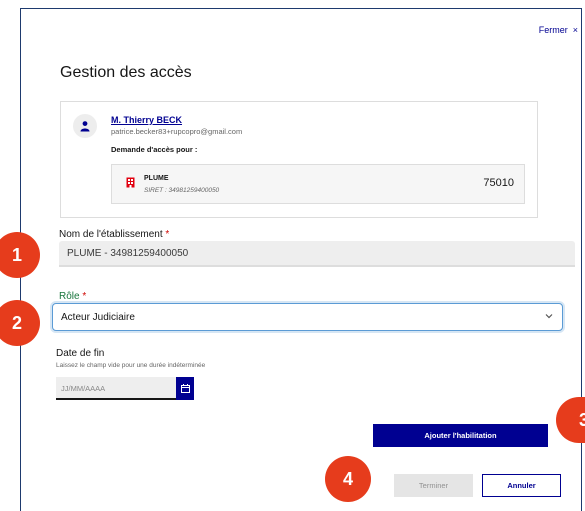 The image size is (585, 511). Describe the element at coordinates (549, 317) in the screenshot. I see `chevron-down-icon` at that location.